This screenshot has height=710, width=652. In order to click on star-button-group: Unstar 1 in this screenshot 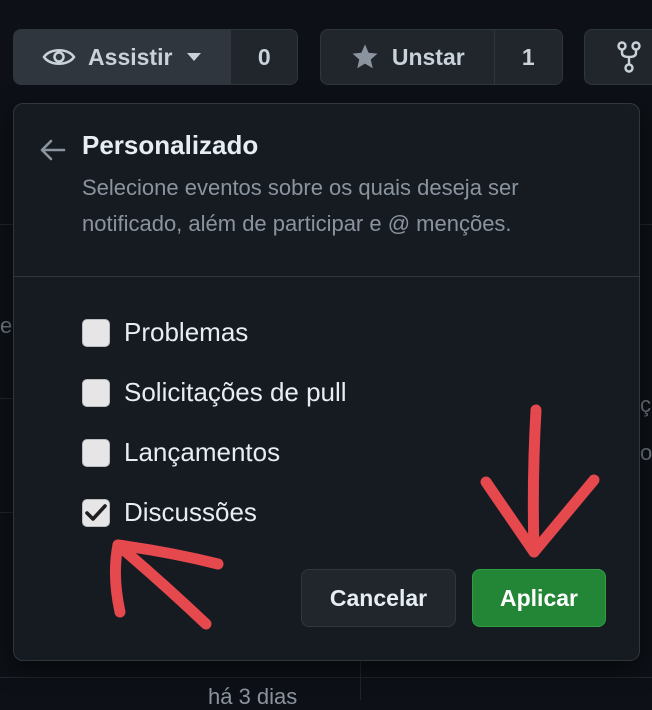, I will do `click(441, 57)`.